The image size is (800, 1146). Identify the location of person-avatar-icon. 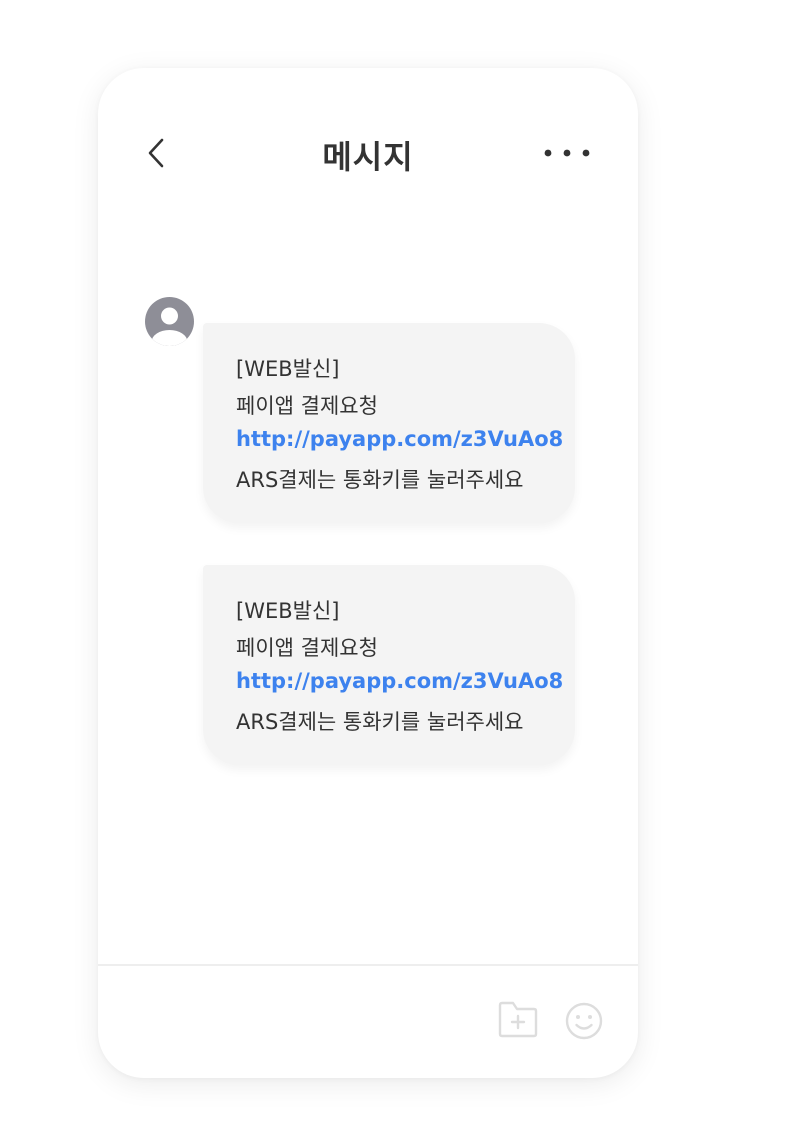
(169, 321).